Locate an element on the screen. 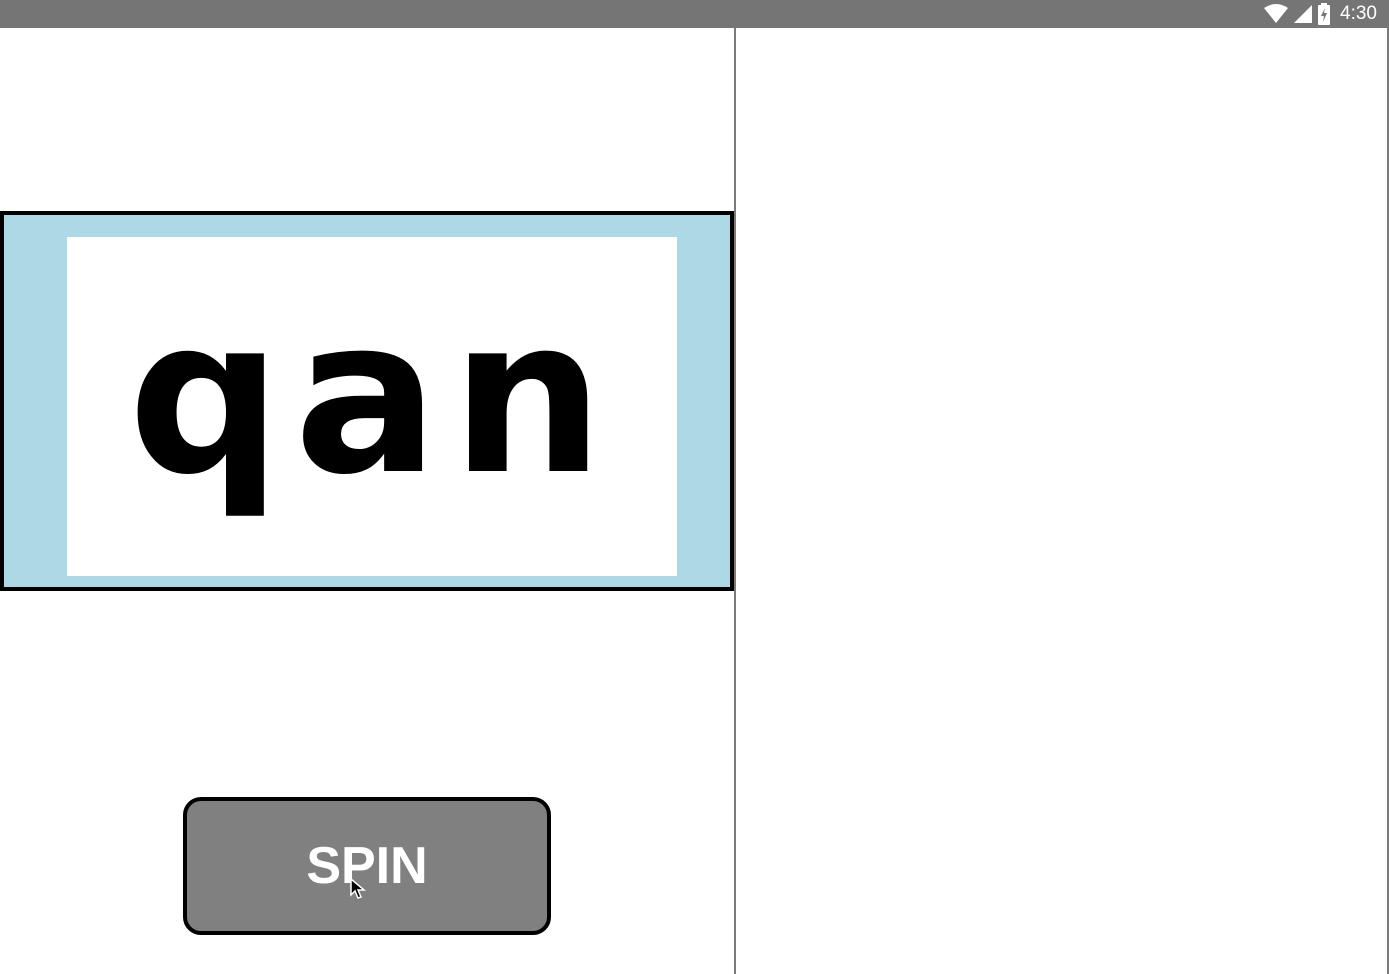 The width and height of the screenshot is (1389, 974). cellular-signal-icon is located at coordinates (1303, 14).